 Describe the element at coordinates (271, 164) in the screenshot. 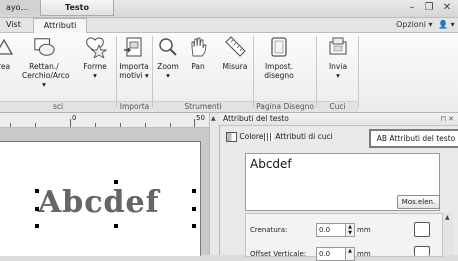

I see `text-input-value: Abcdef` at that location.